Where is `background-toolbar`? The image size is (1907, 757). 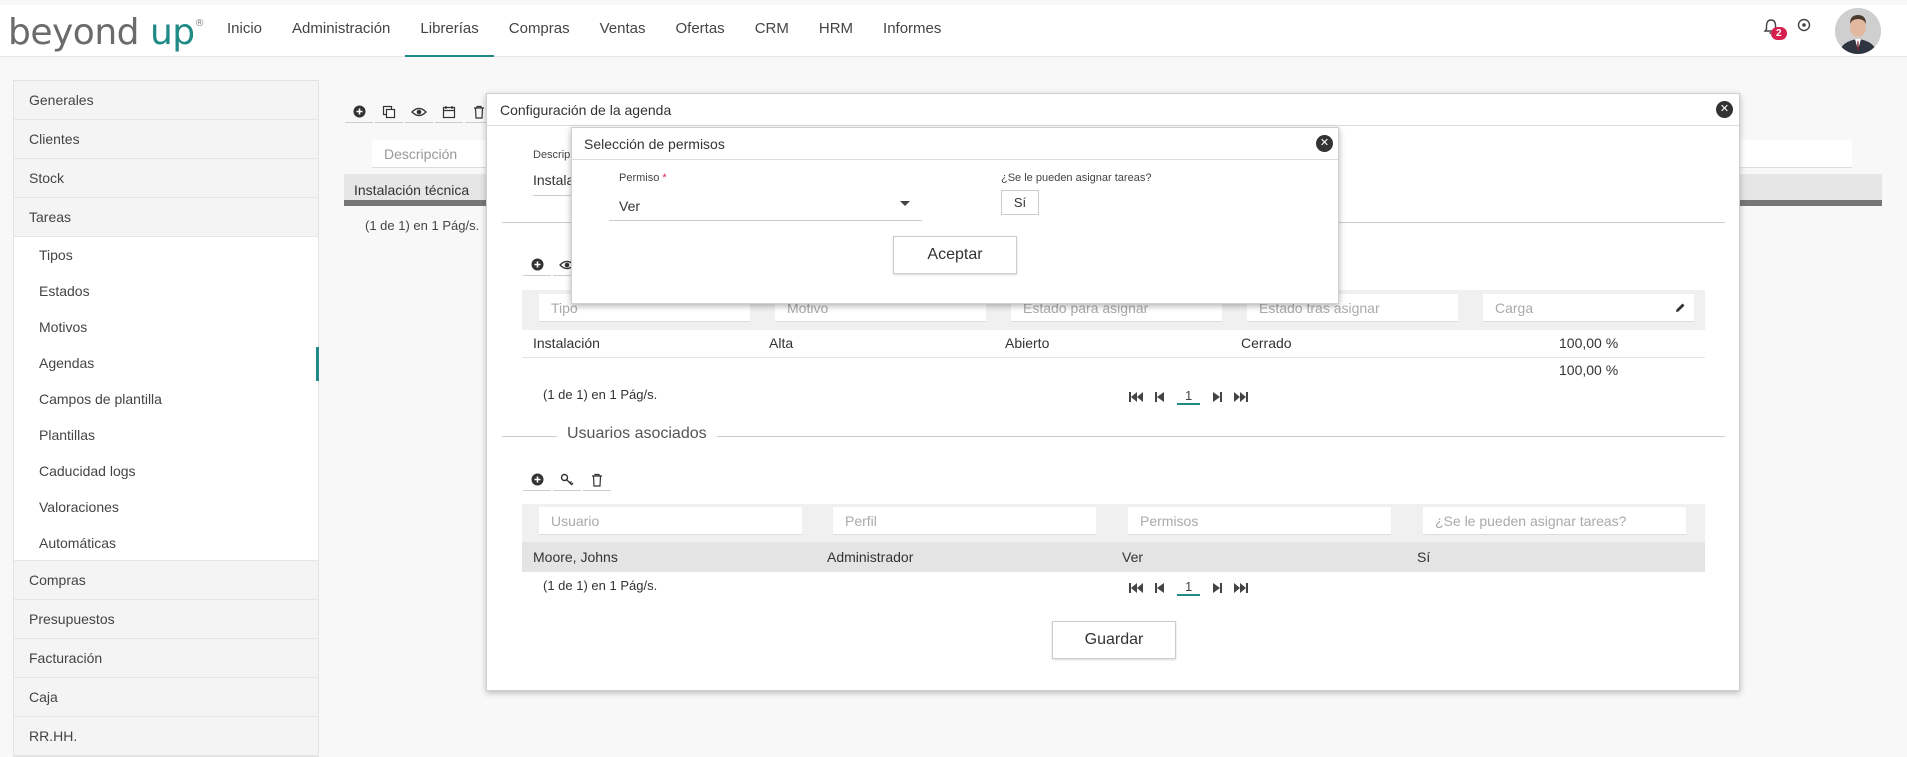 background-toolbar is located at coordinates (419, 112).